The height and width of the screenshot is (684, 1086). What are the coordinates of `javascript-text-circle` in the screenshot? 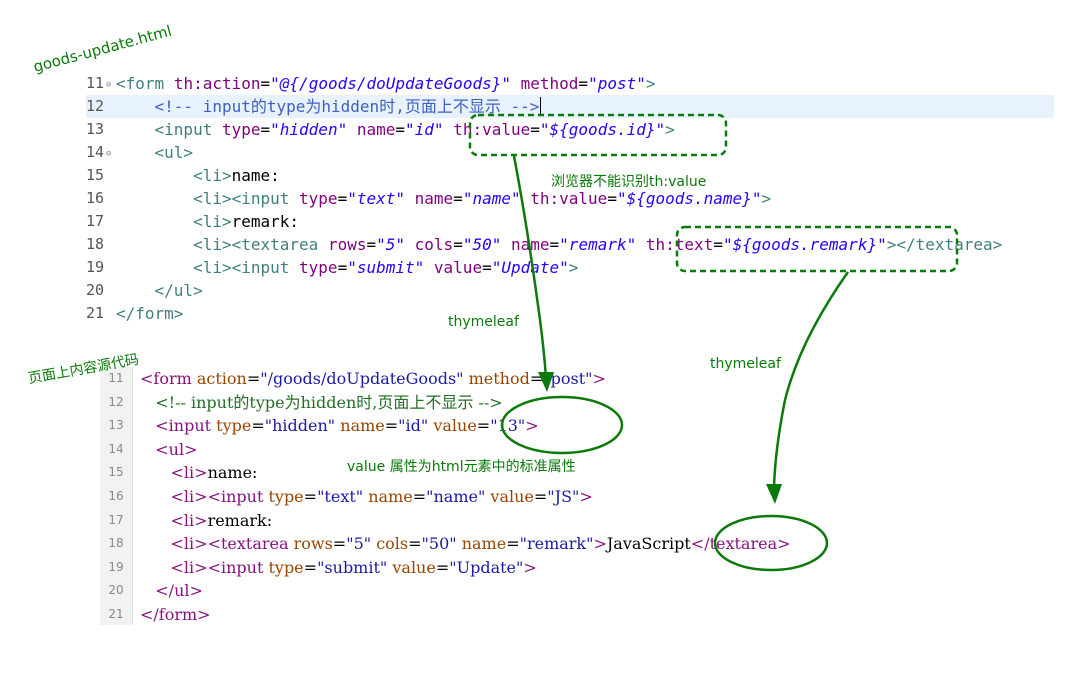 It's located at (771, 543).